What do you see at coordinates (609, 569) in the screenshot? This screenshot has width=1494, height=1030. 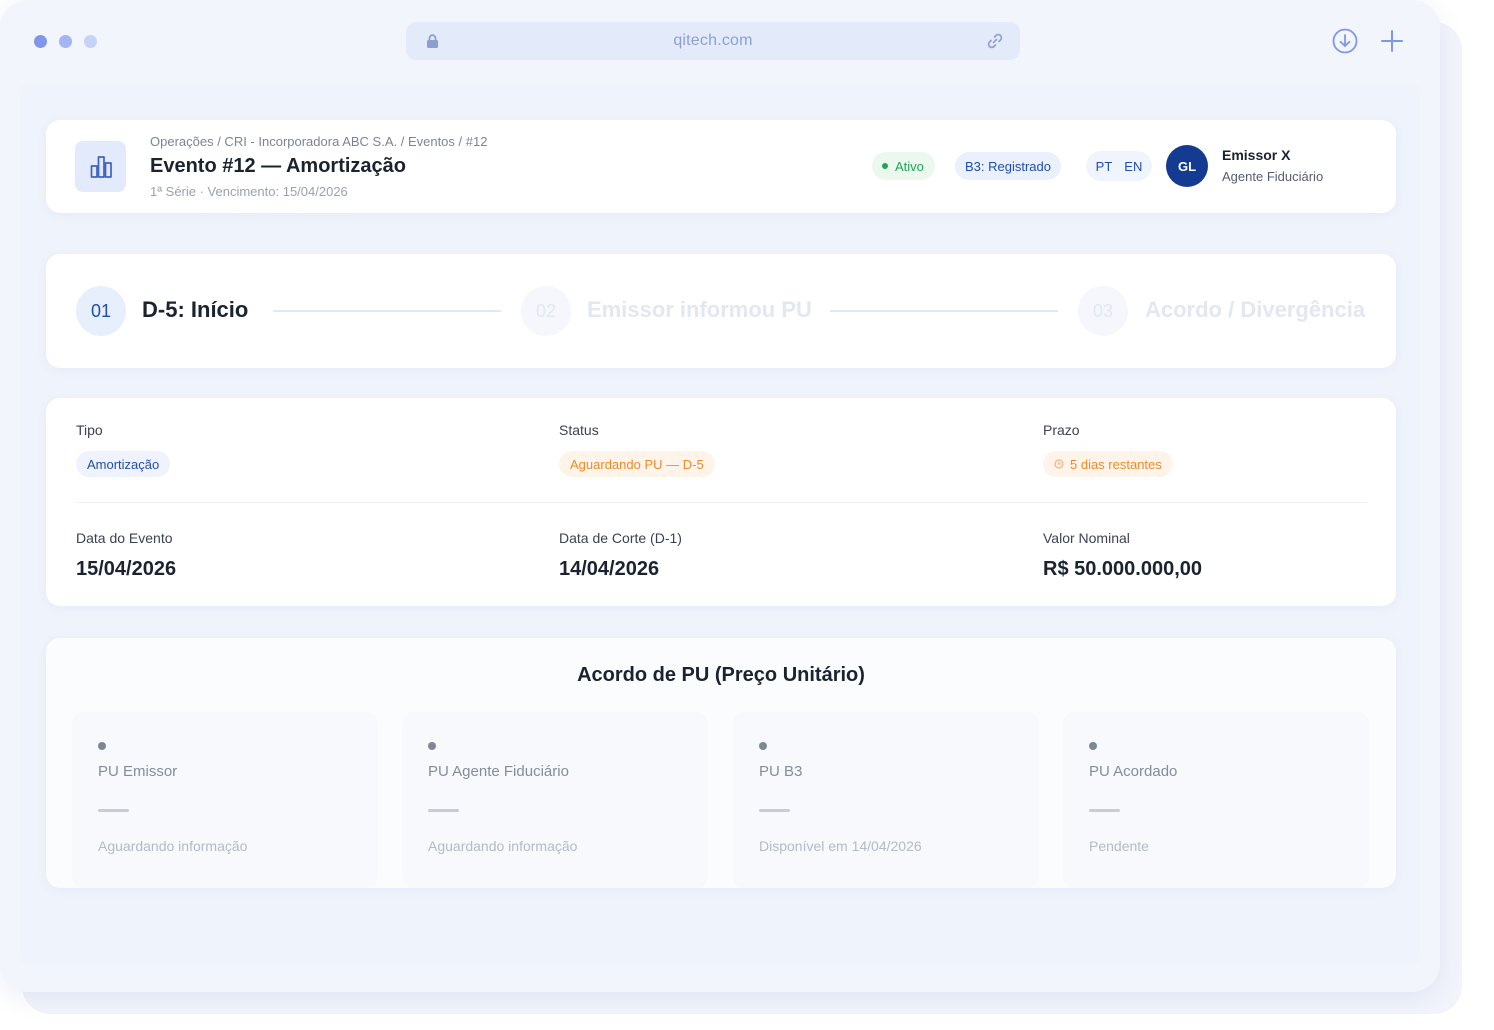 I see `data-corte-value: 14/04/2026` at bounding box center [609, 569].